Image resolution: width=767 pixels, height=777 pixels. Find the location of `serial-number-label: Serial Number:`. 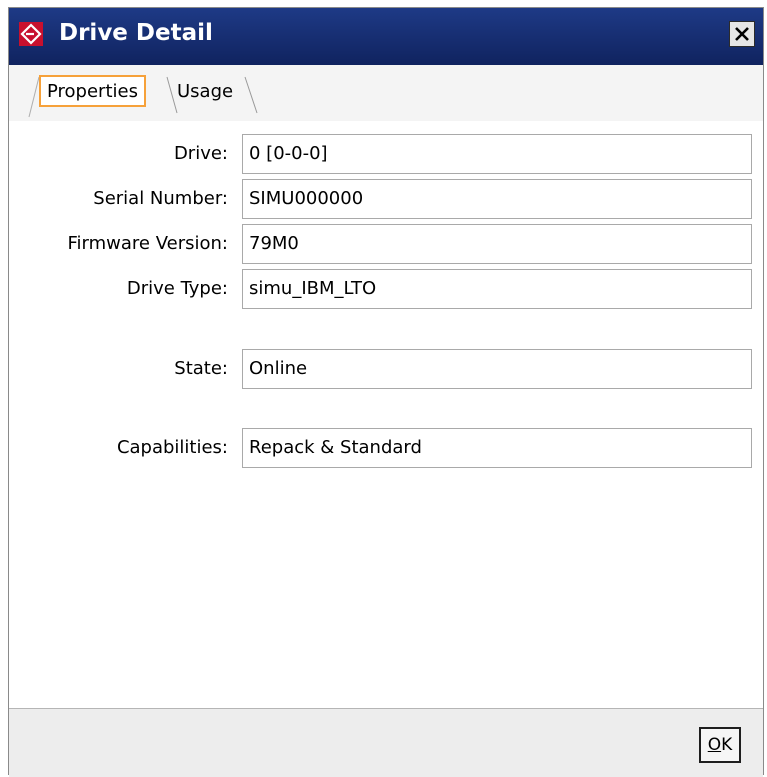

serial-number-label: Serial Number: is located at coordinates (160, 198).